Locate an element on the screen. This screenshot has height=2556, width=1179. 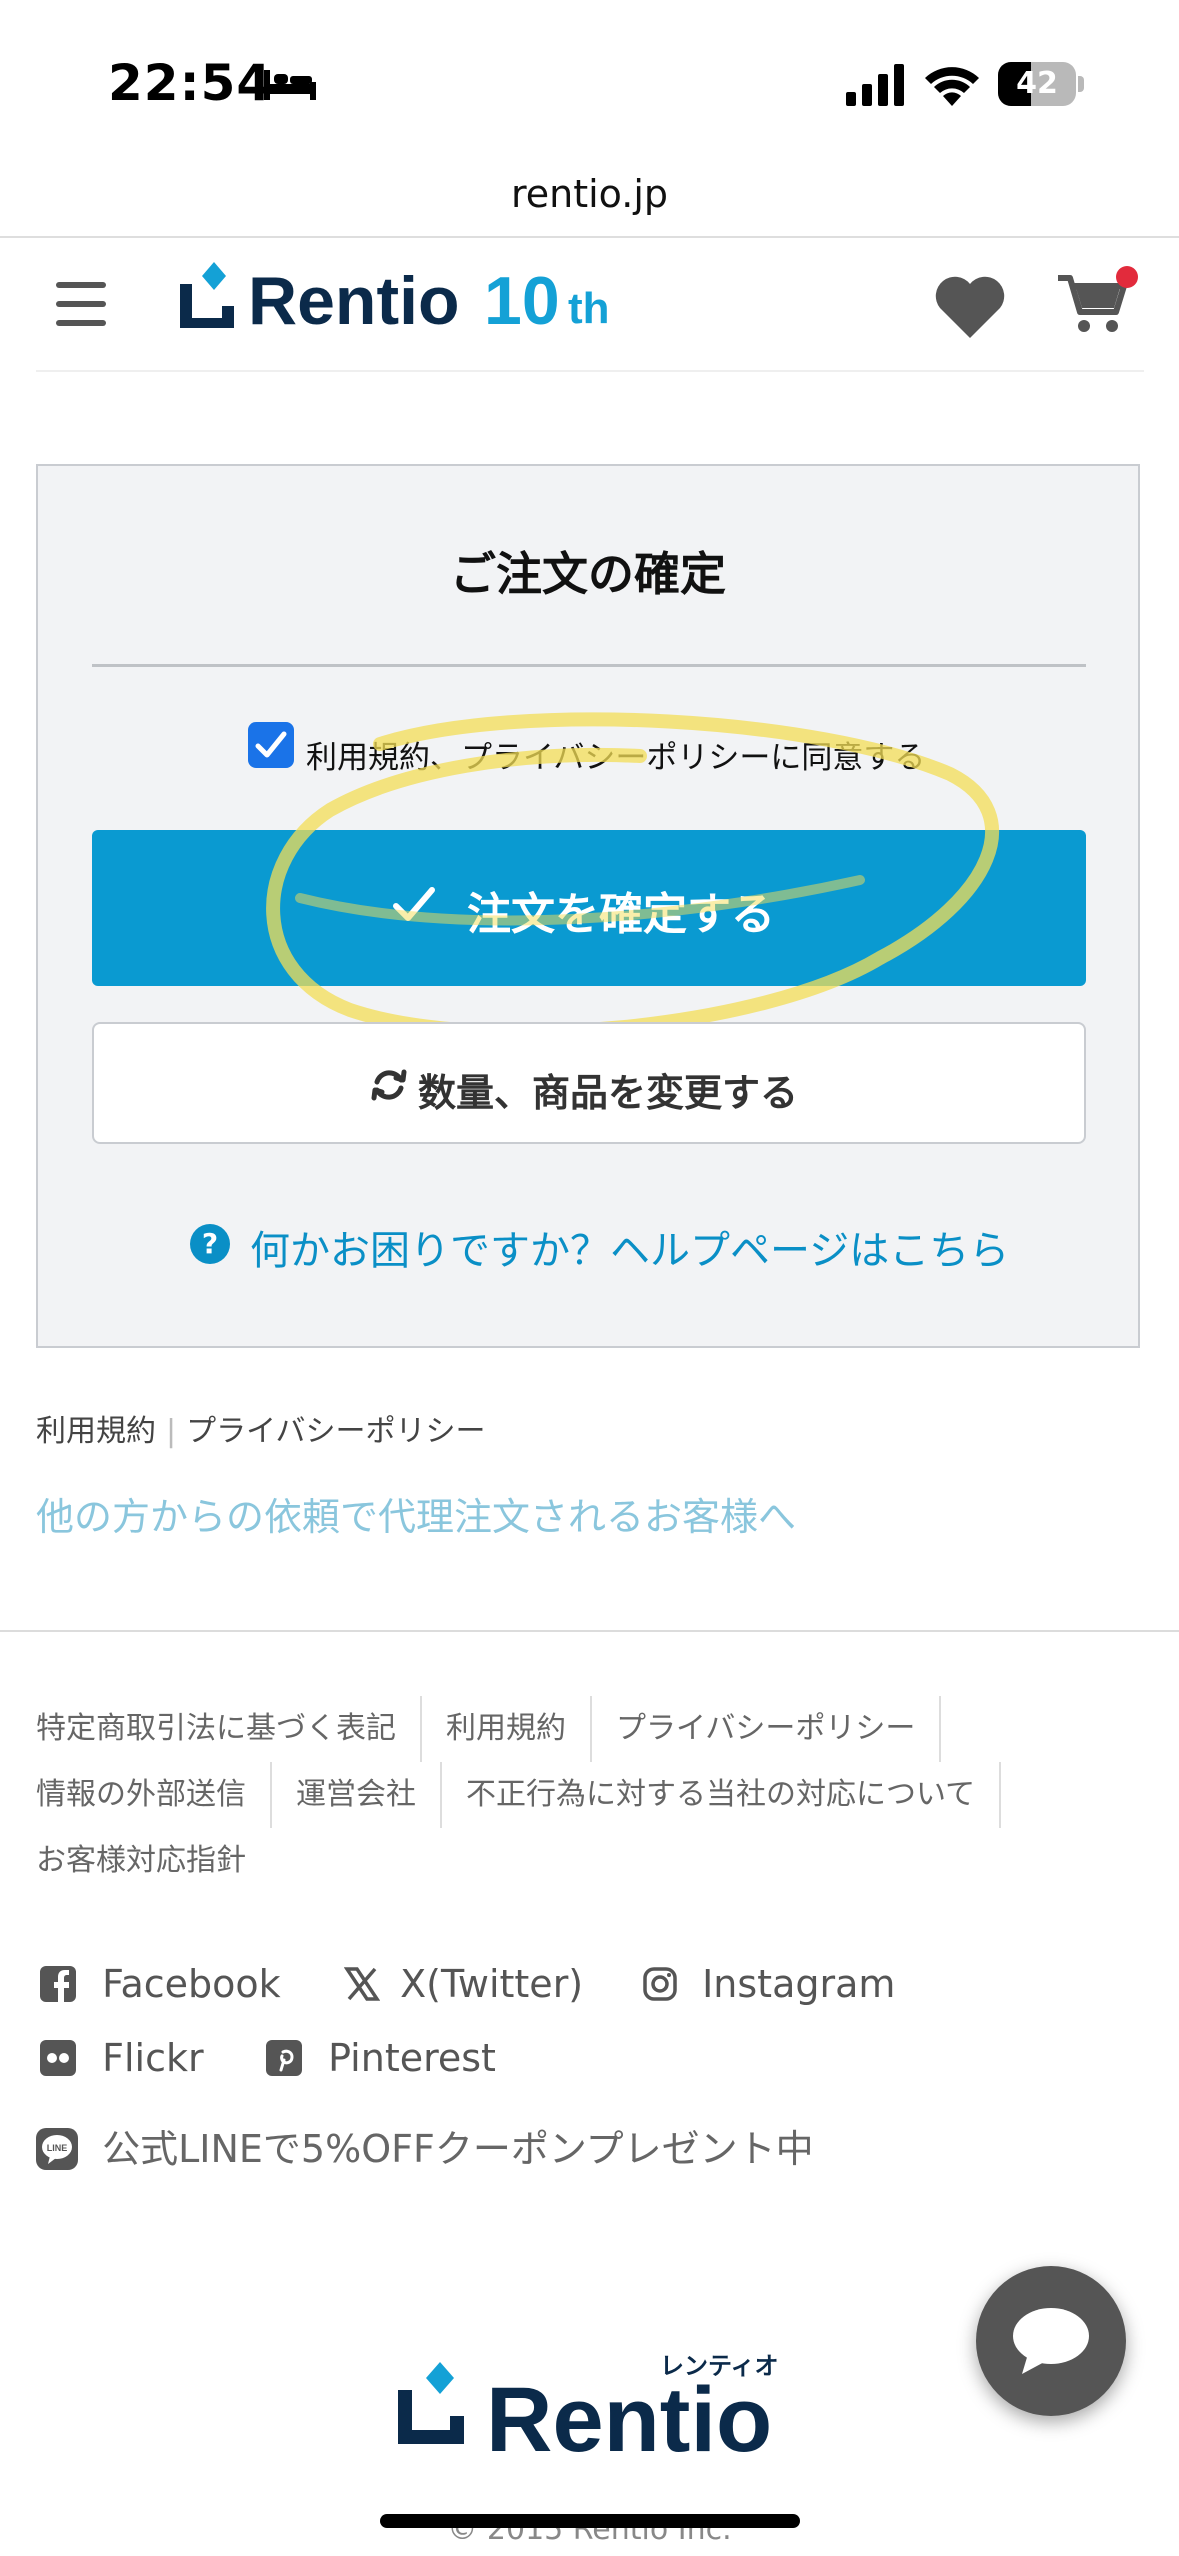
policy-links: 利用規約 | プライバシーポリシー is located at coordinates (261, 1428).